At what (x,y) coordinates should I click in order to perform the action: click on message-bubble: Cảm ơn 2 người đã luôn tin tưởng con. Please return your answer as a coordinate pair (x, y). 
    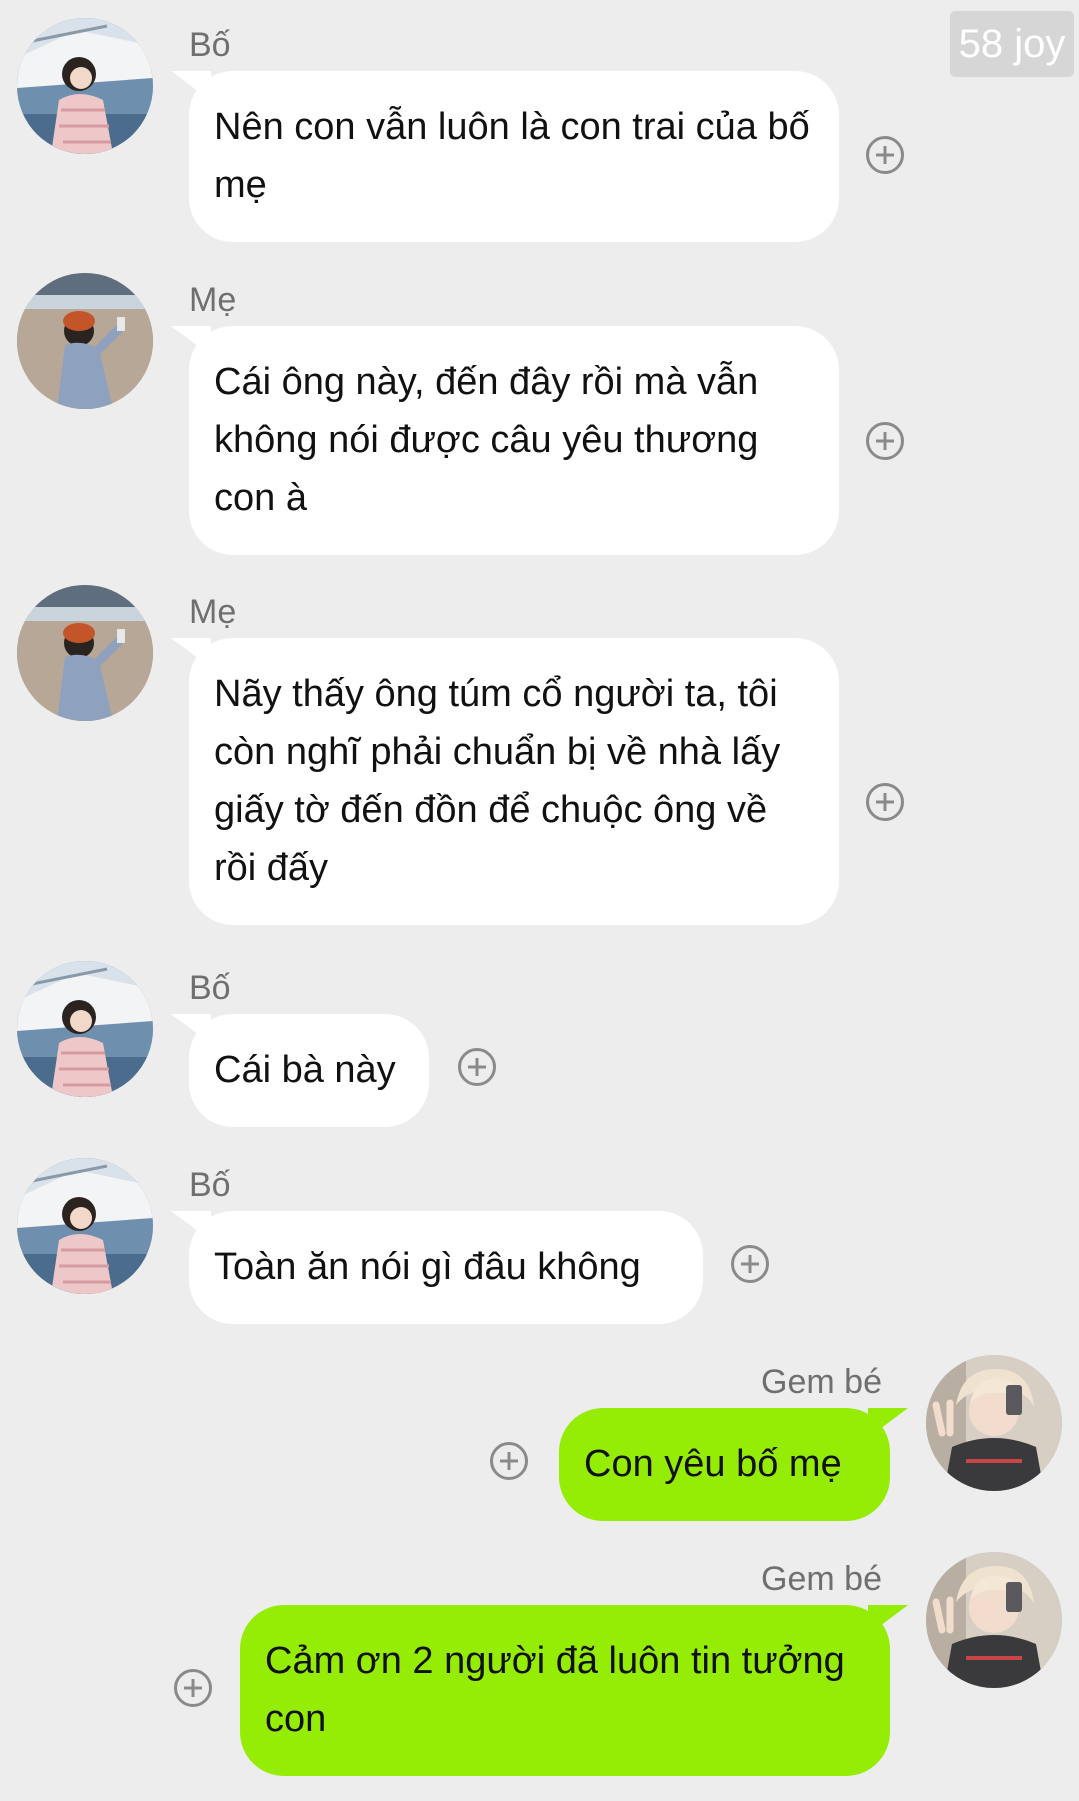
    Looking at the image, I should click on (574, 1690).